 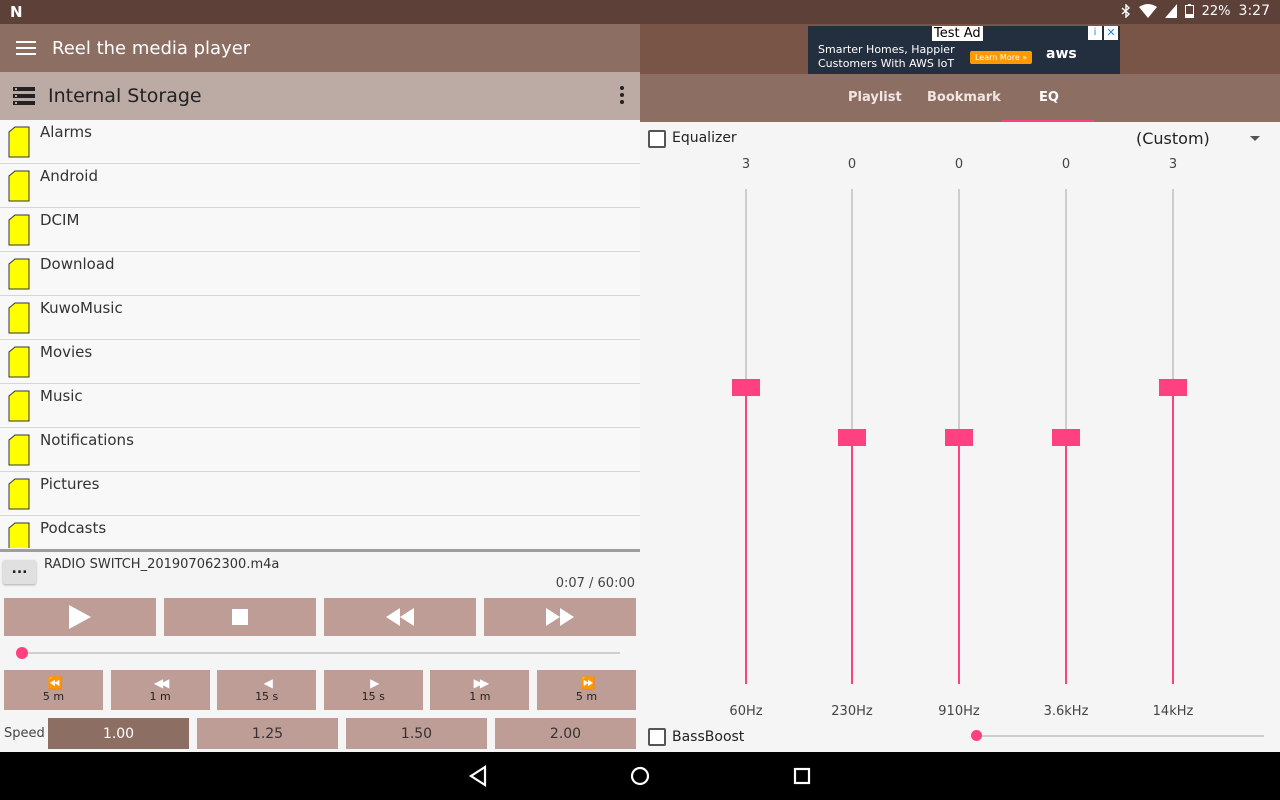 I want to click on seek-thumb, so click(x=22, y=653).